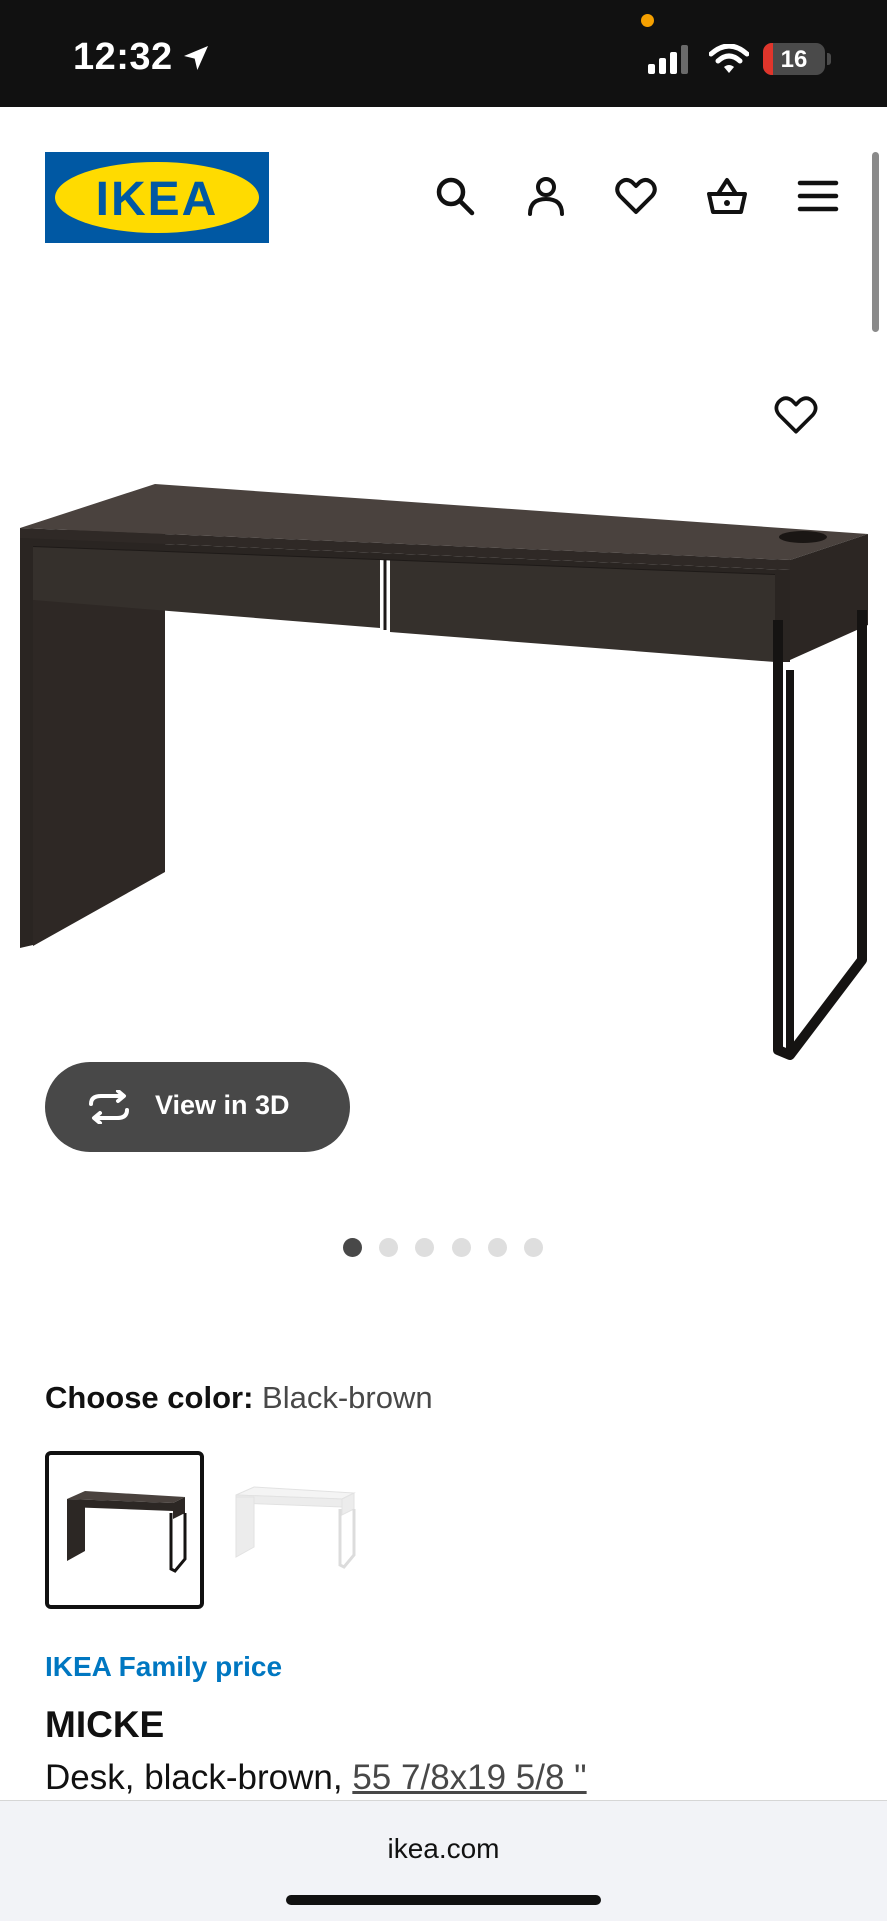 This screenshot has width=887, height=1921. I want to click on product-name: MICKE, so click(105, 1724).